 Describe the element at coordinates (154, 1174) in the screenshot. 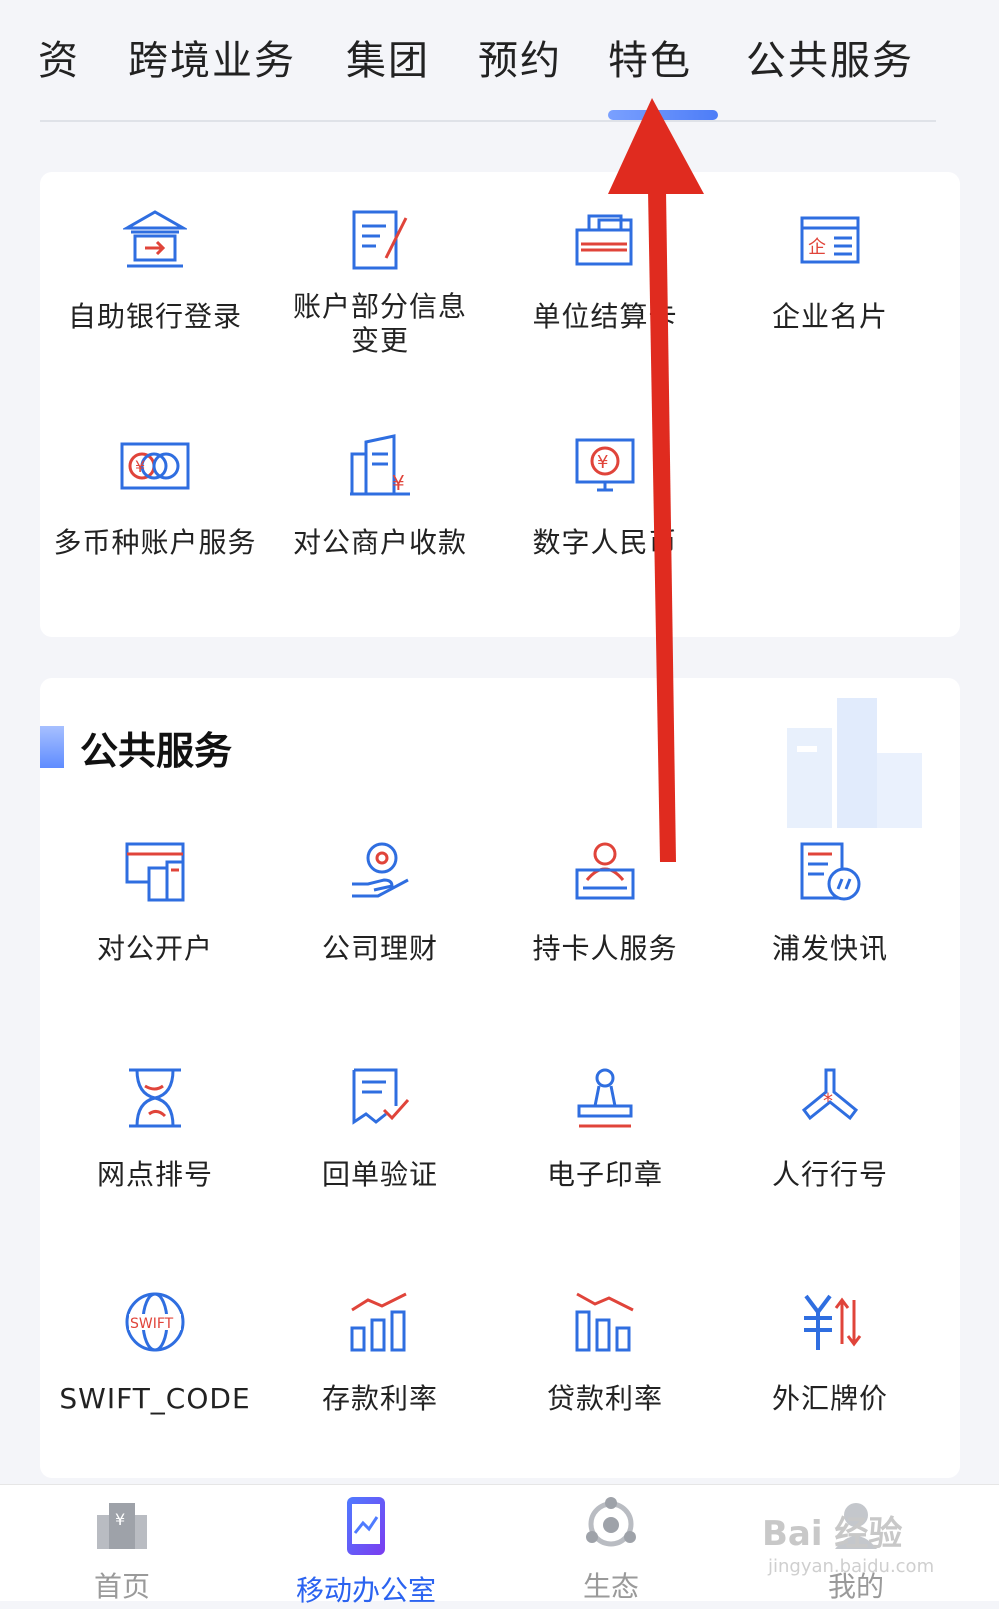

I see `grid-item-label: 网点排号` at that location.